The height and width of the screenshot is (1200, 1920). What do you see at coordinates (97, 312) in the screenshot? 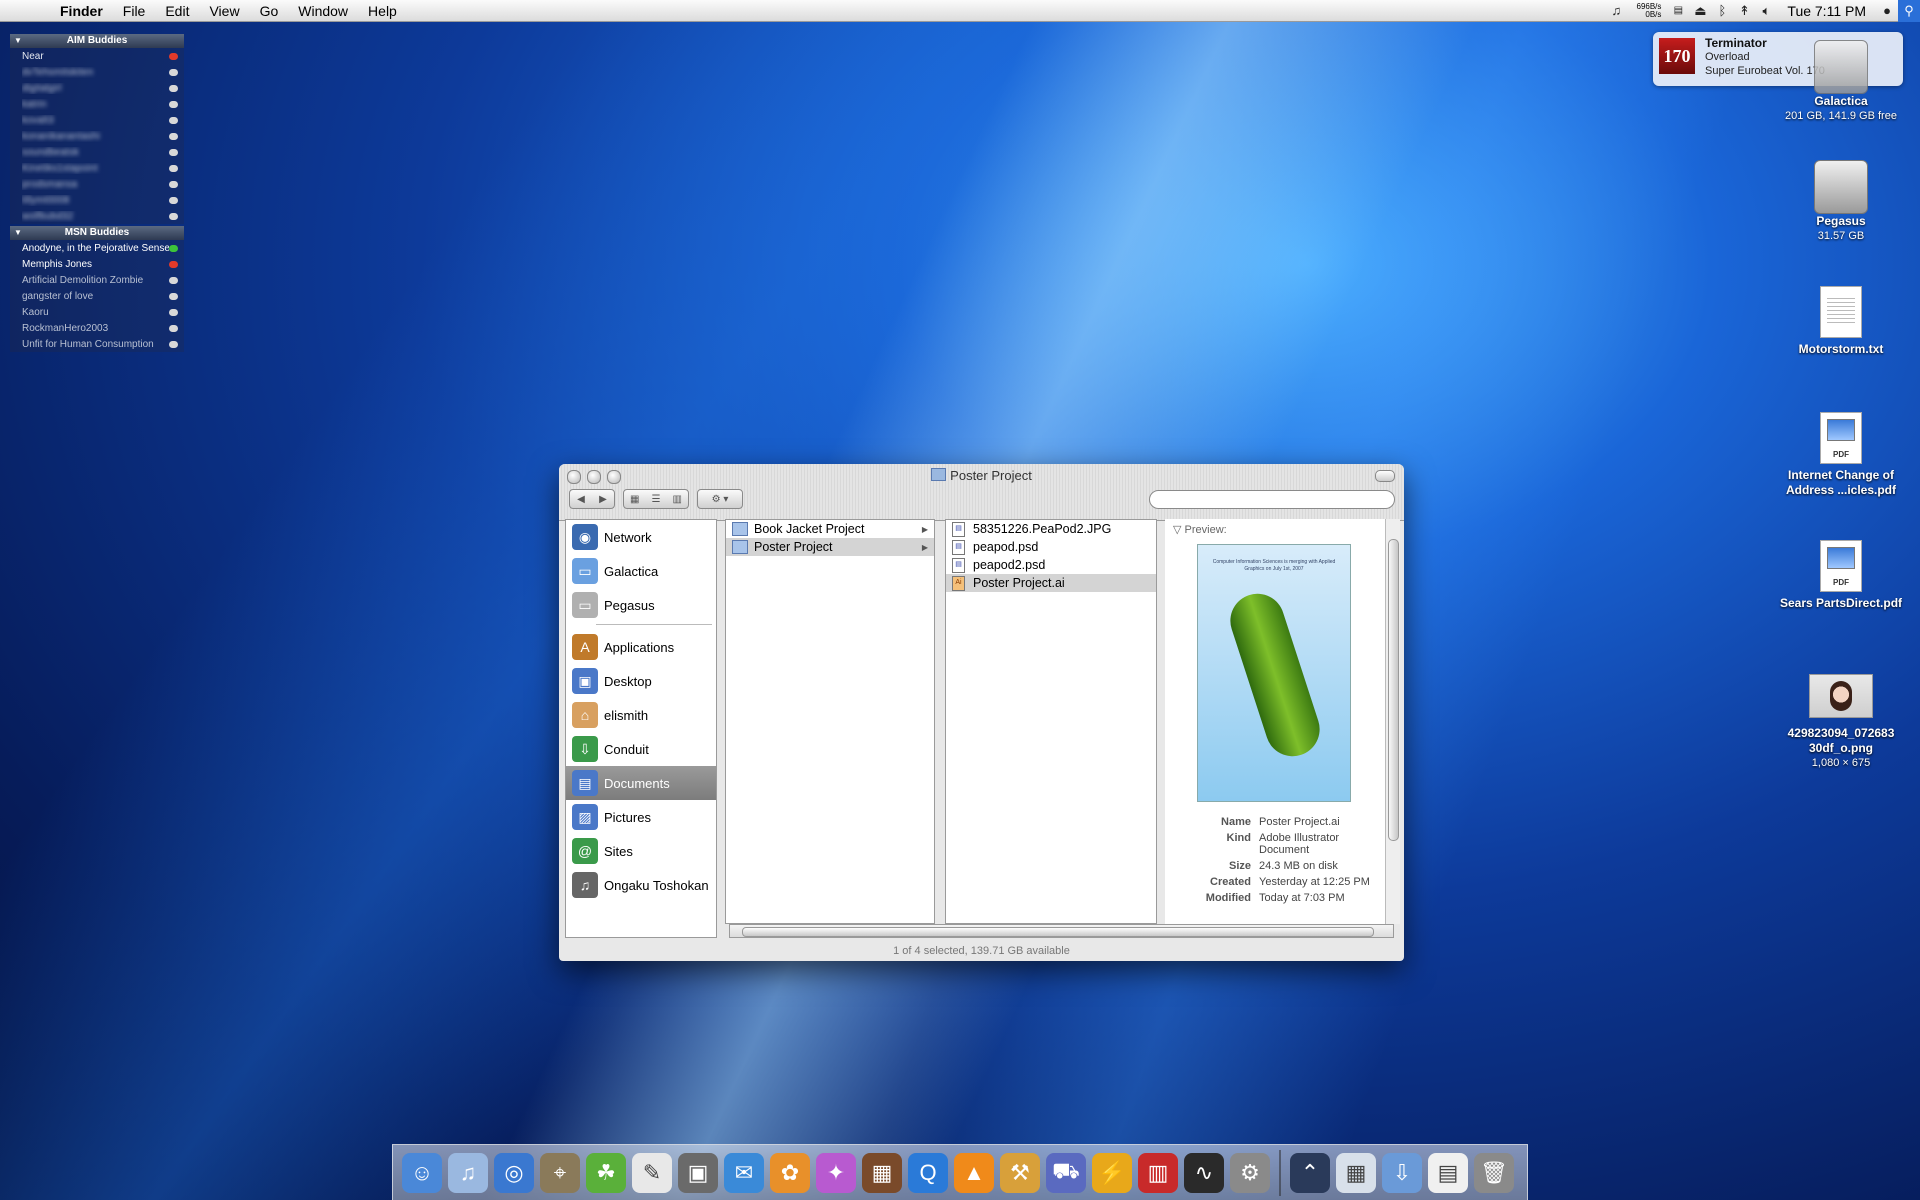
I see `buddy-row: Kaoru` at bounding box center [97, 312].